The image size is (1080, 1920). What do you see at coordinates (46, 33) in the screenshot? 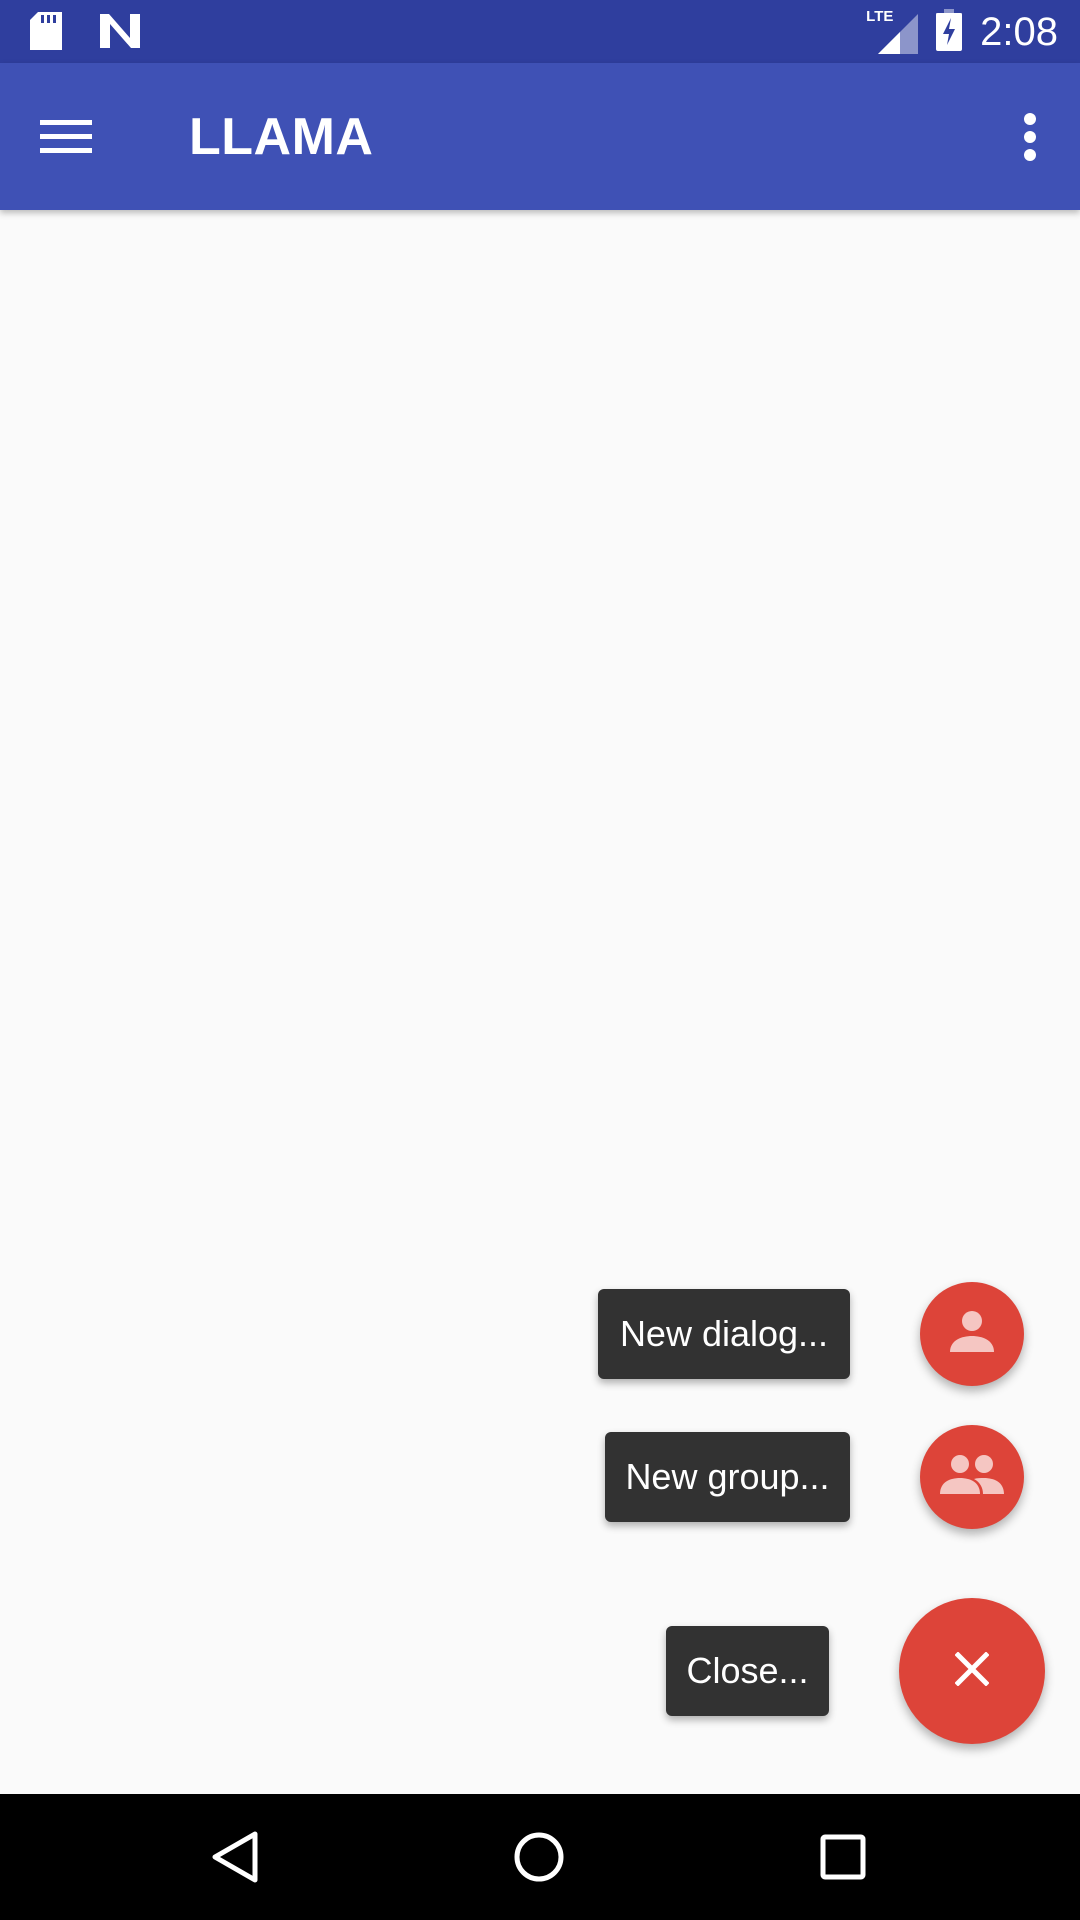
I see `sd-card-icon` at bounding box center [46, 33].